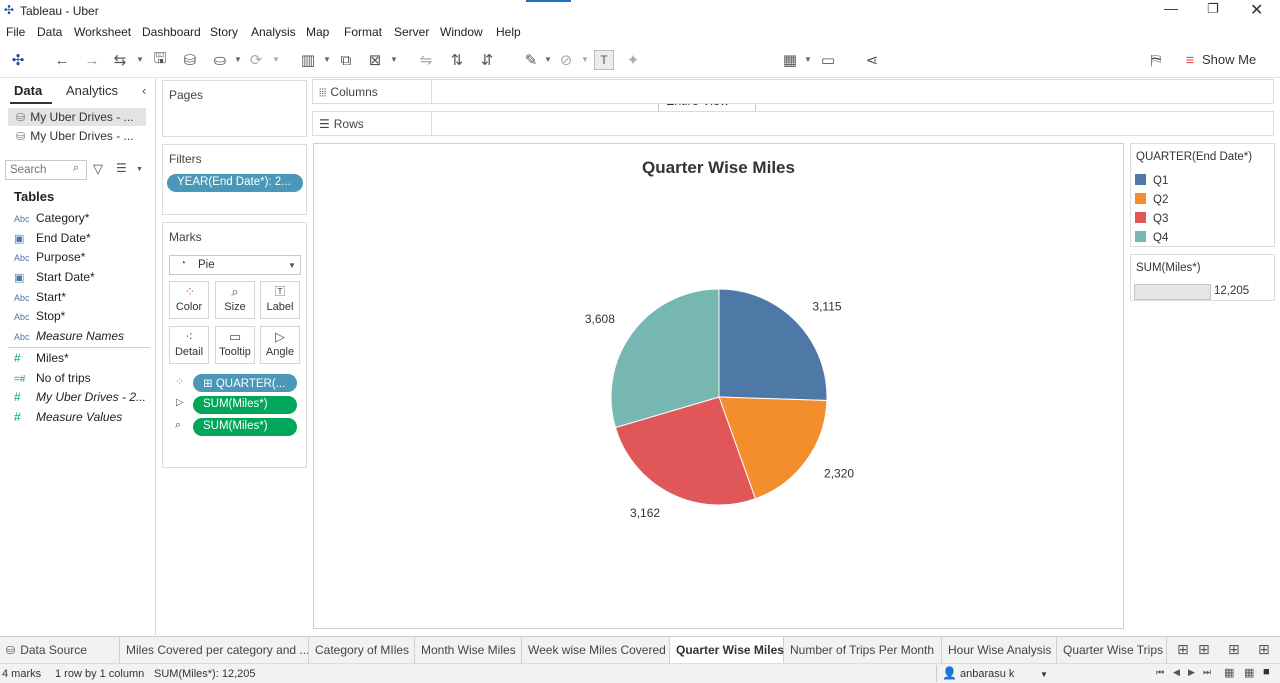 This screenshot has width=1280, height=683. Describe the element at coordinates (375, 60) in the screenshot. I see `clear-sheet-icon: ⊠` at that location.